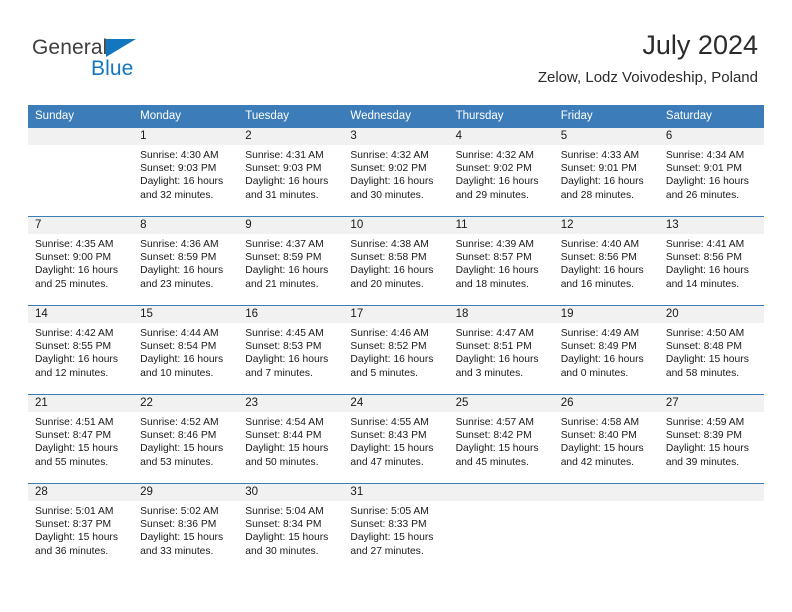 This screenshot has height=612, width=792. Describe the element at coordinates (700, 45) in the screenshot. I see `page-title: July 2024` at that location.